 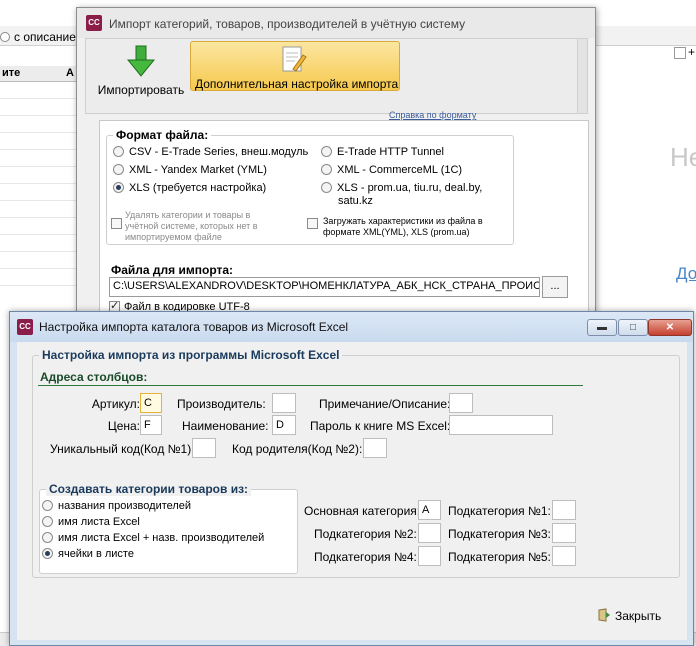 What do you see at coordinates (385, 404) in the screenshot?
I see `note-label: Примечание/Описание:` at bounding box center [385, 404].